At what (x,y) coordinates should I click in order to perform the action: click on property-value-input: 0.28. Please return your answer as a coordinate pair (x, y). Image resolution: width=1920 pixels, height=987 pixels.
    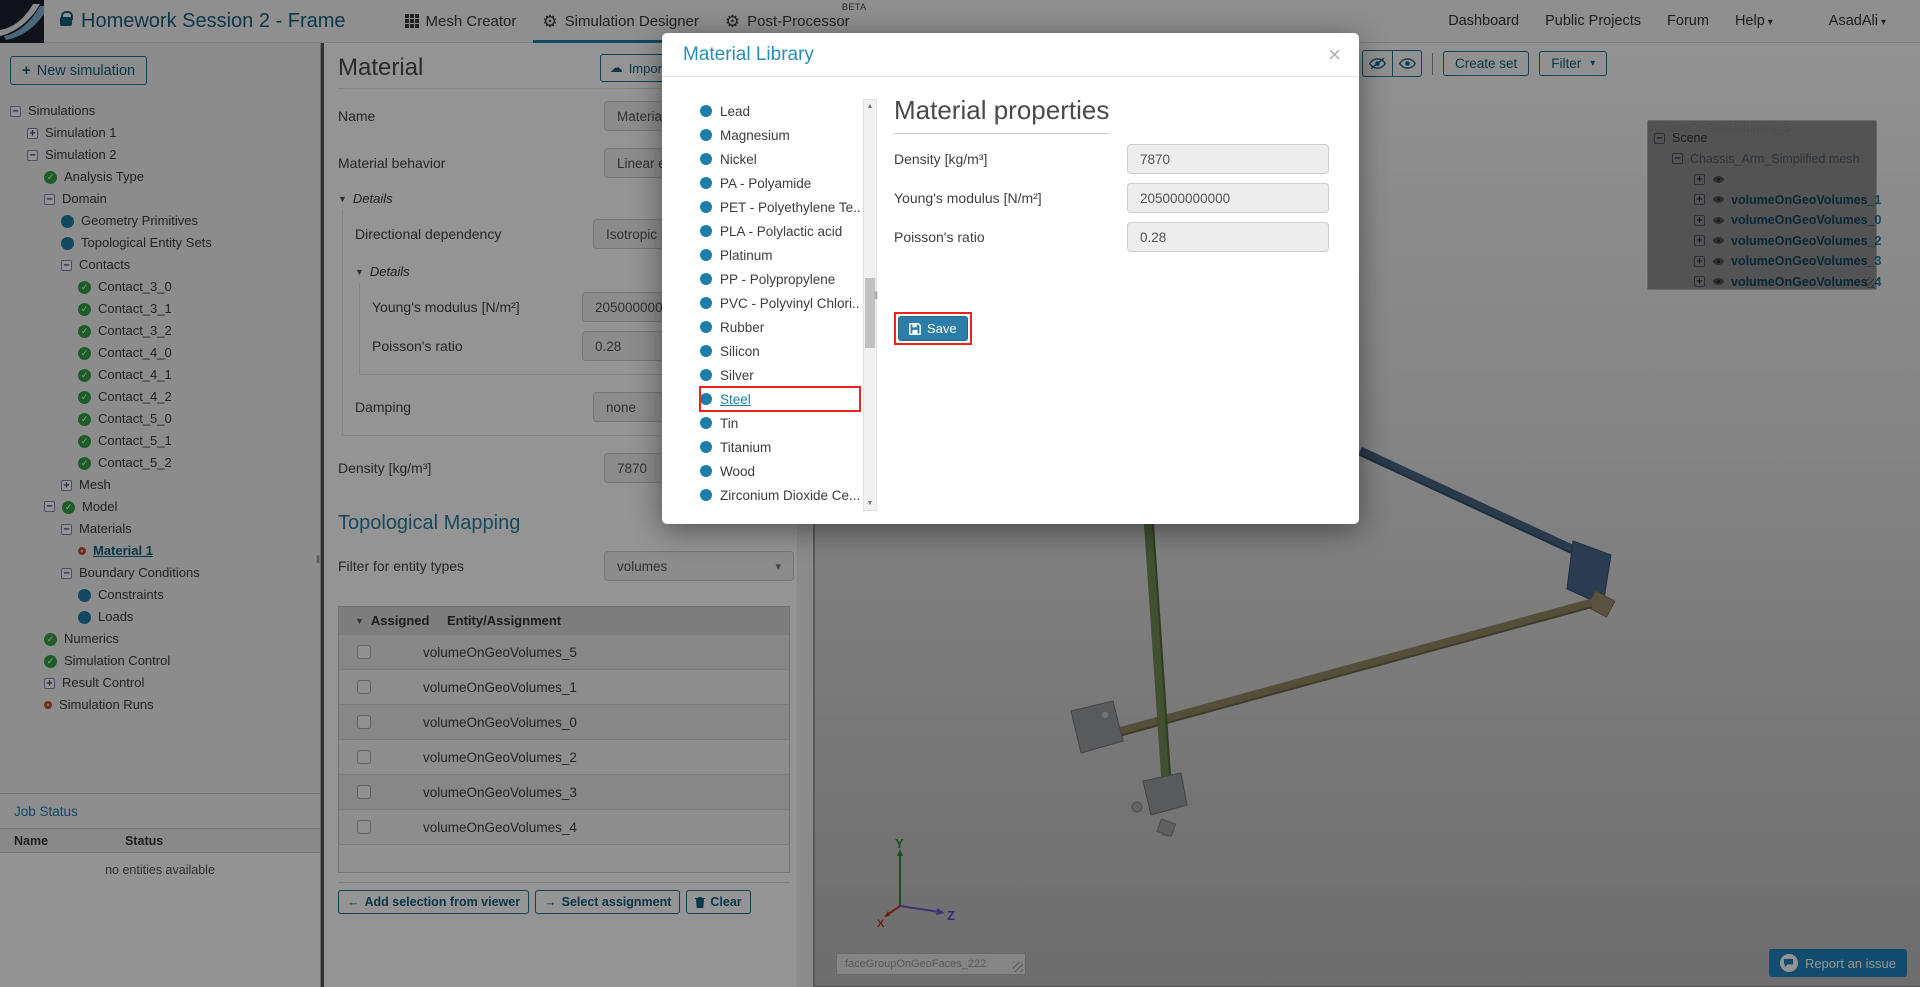
    Looking at the image, I should click on (1228, 237).